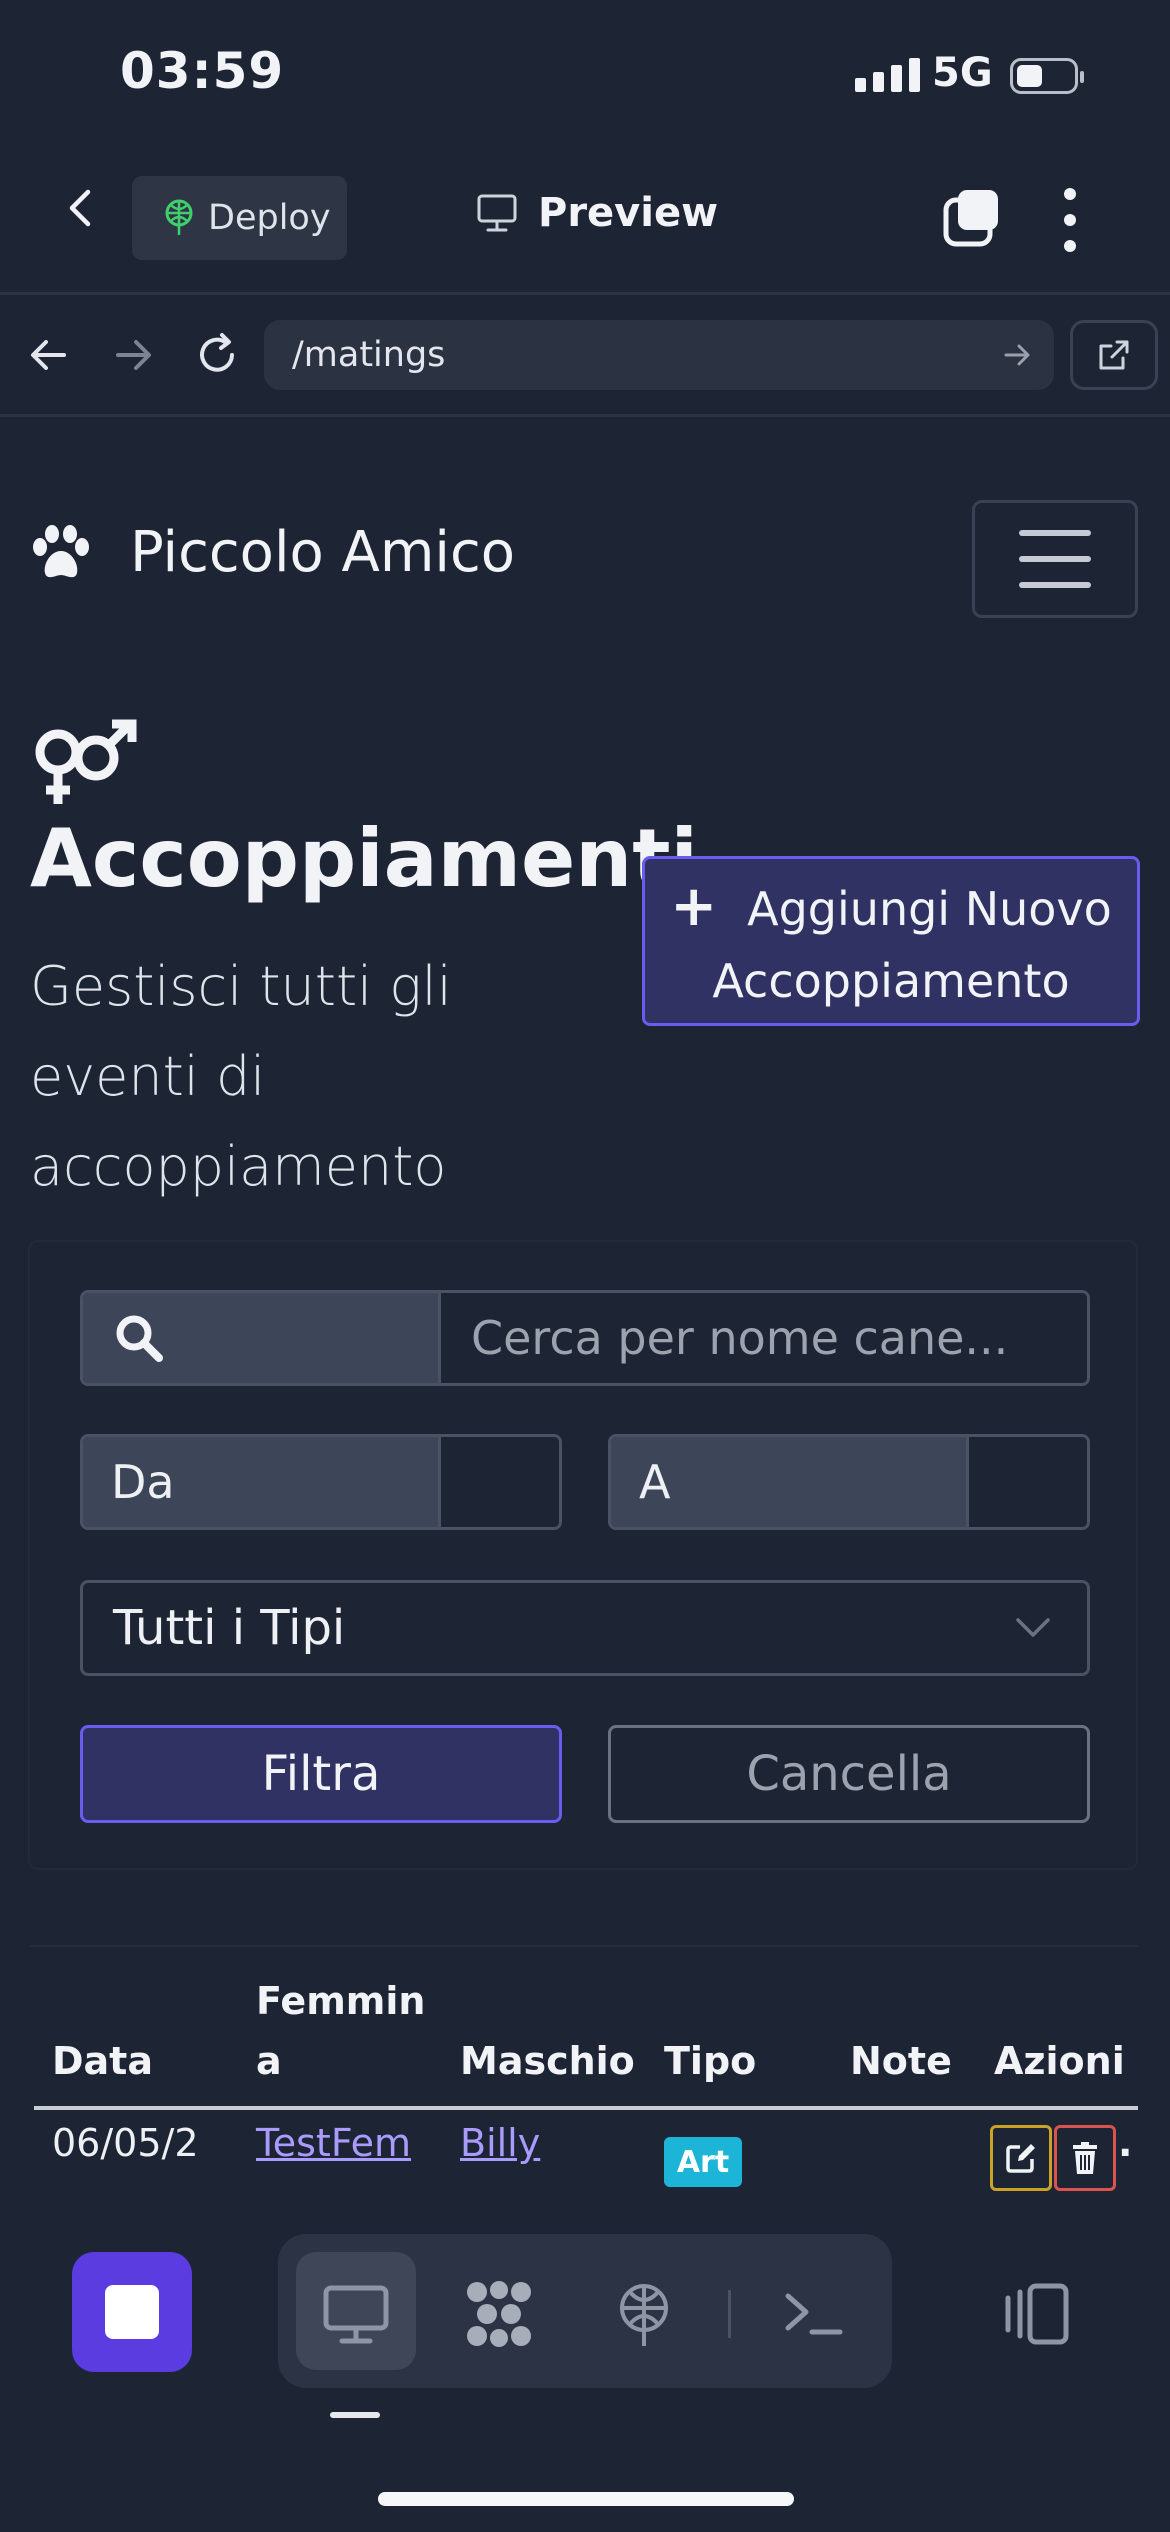  Describe the element at coordinates (80, 208) in the screenshot. I see `back-icon` at that location.